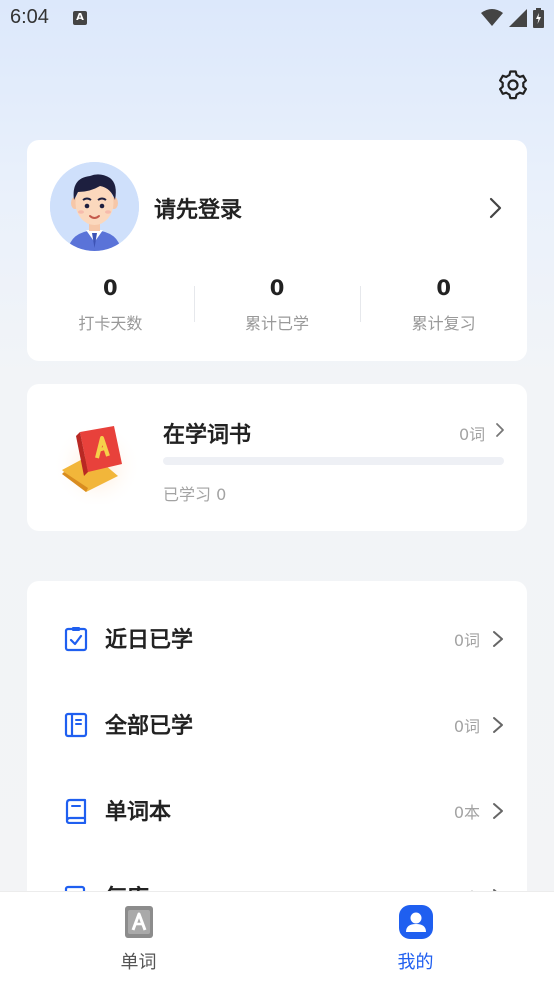 This screenshot has width=554, height=984. What do you see at coordinates (466, 812) in the screenshot?
I see `menu-count: 0本` at bounding box center [466, 812].